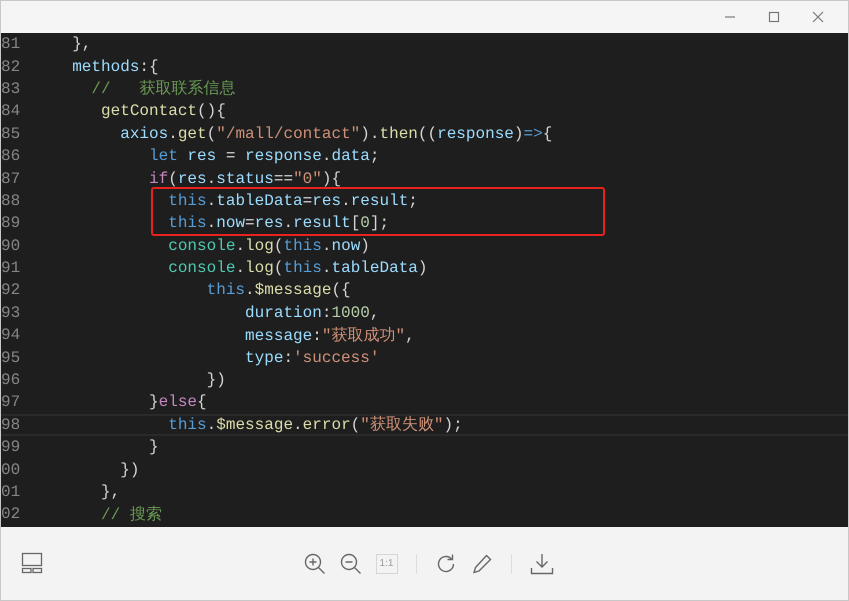  I want to click on line-number: 93, so click(11, 313).